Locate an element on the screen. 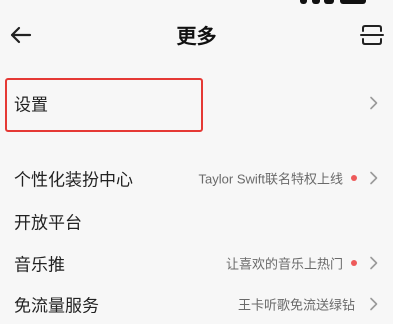  time-indicator is located at coordinates (353, 2).